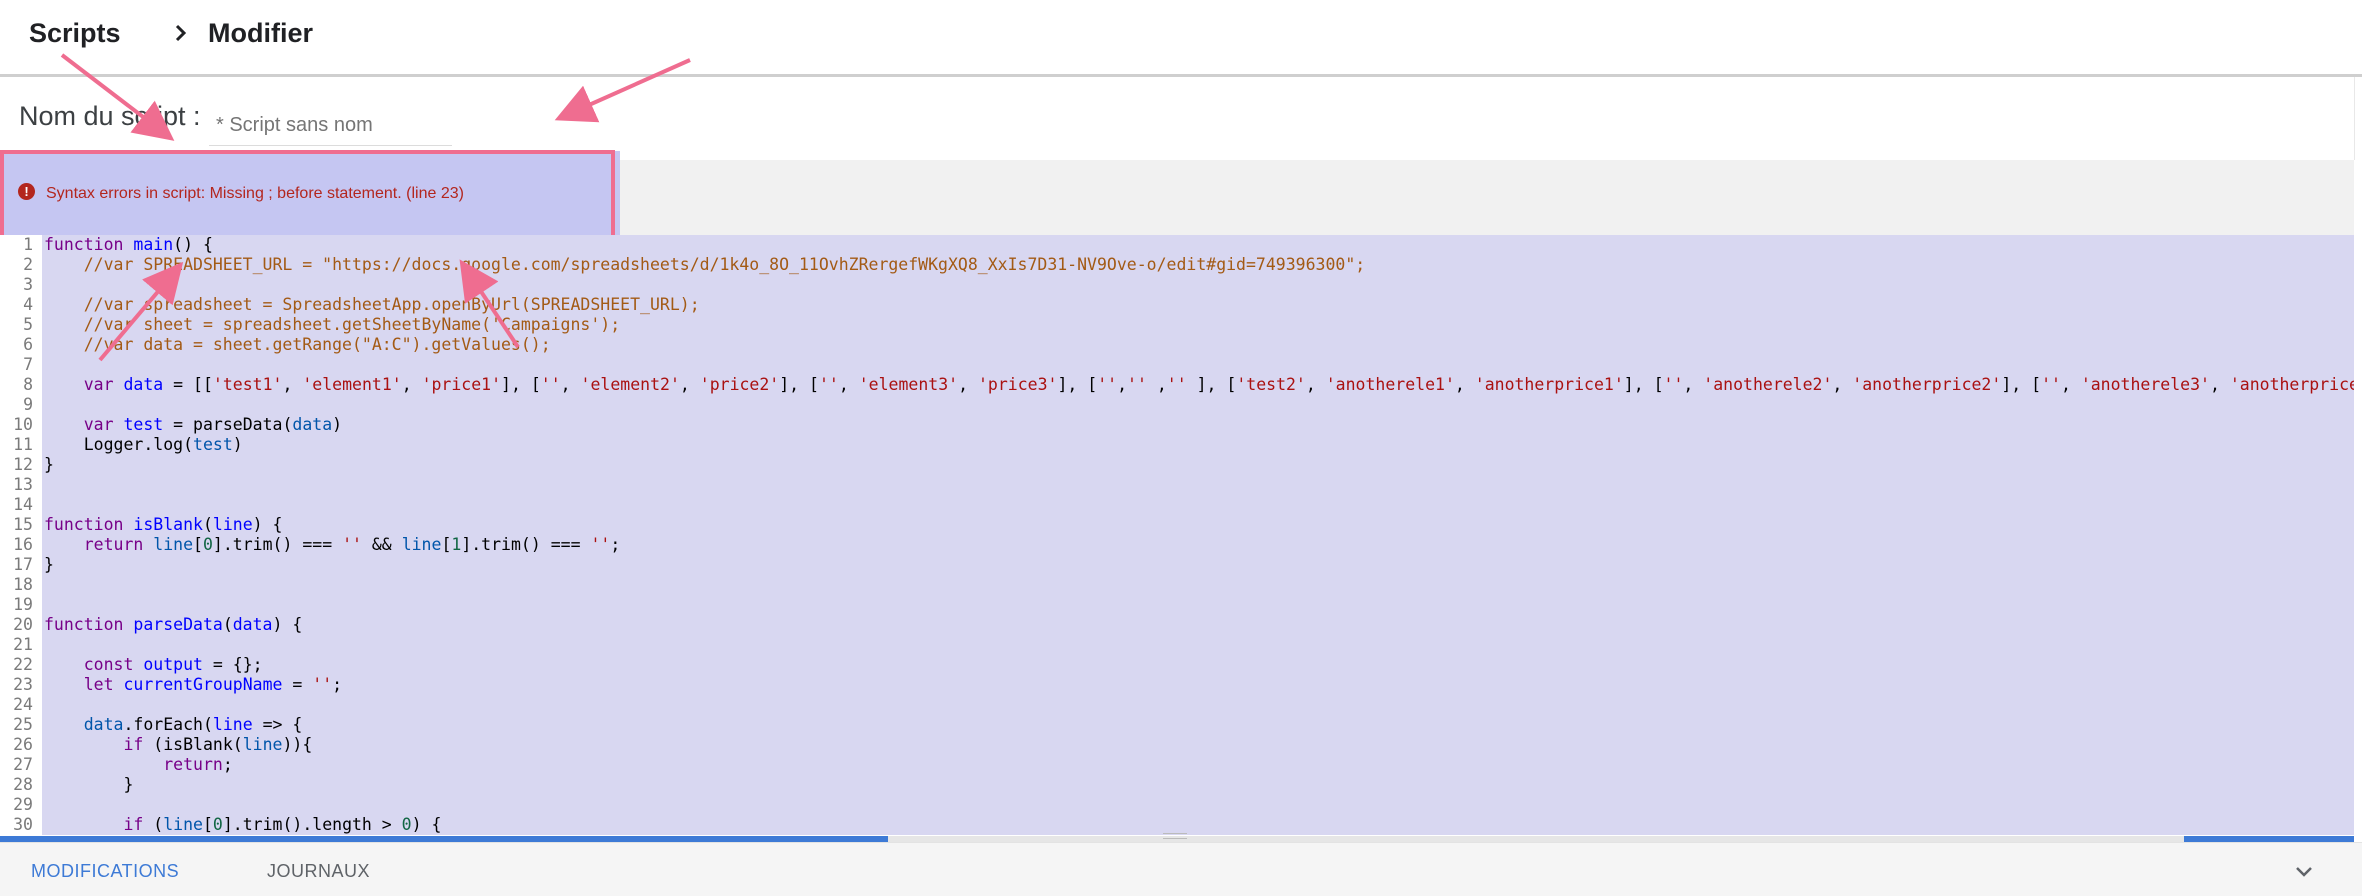  I want to click on line-number: 18, so click(23, 584).